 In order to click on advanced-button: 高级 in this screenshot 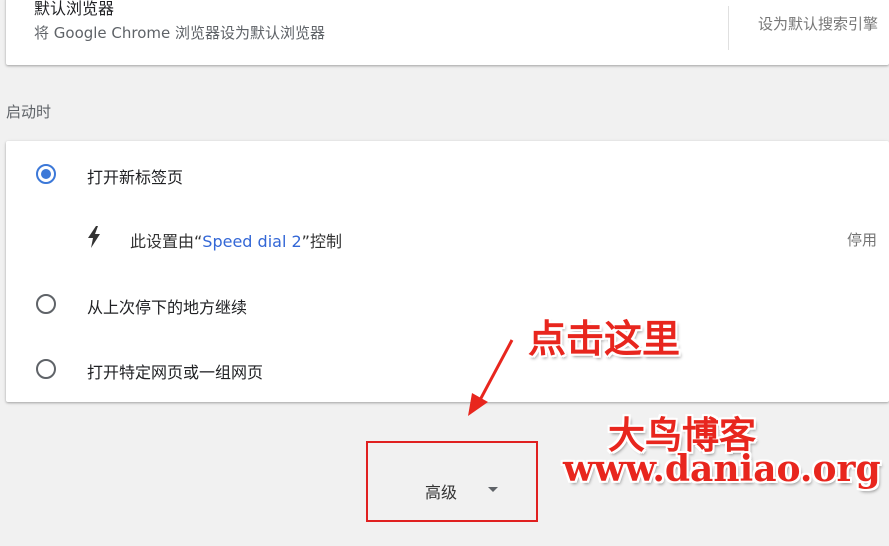, I will do `click(452, 481)`.